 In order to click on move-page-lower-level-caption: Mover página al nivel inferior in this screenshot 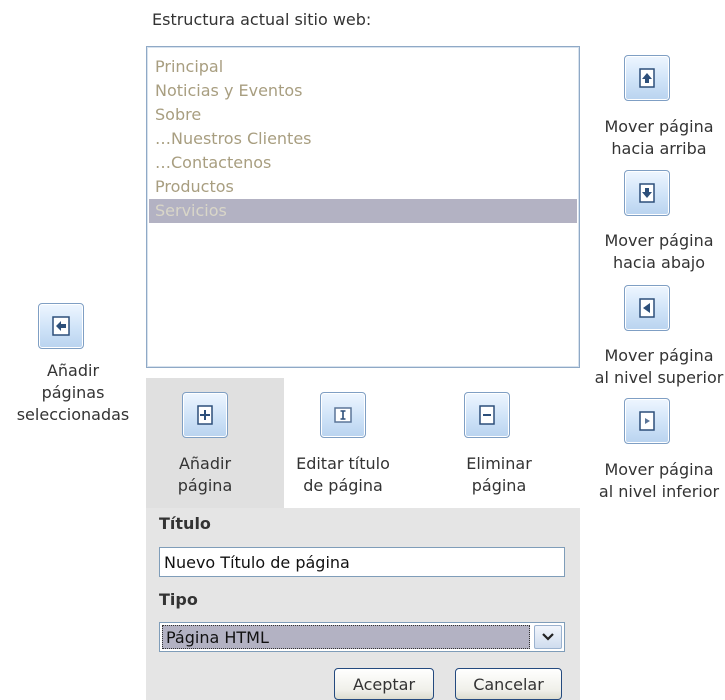, I will do `click(659, 480)`.